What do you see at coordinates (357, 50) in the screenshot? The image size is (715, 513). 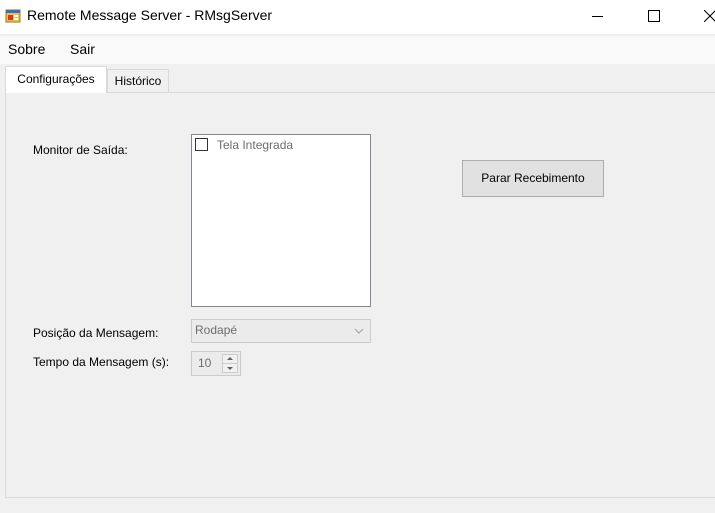 I see `menu-bar: Sobre Sair` at bounding box center [357, 50].